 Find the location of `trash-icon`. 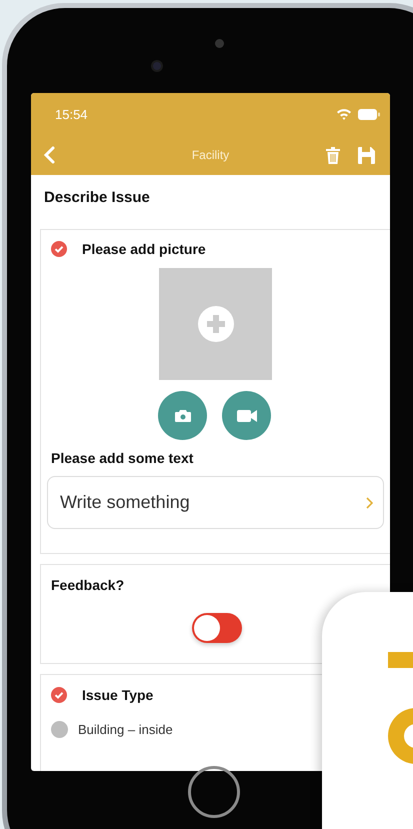

trash-icon is located at coordinates (333, 155).